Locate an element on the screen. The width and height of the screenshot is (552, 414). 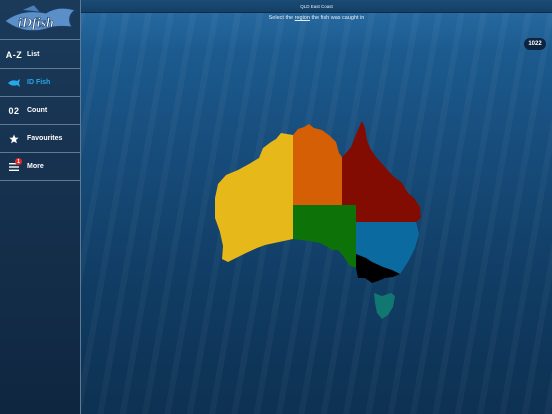
az-icon: A-Z is located at coordinates (14, 54).